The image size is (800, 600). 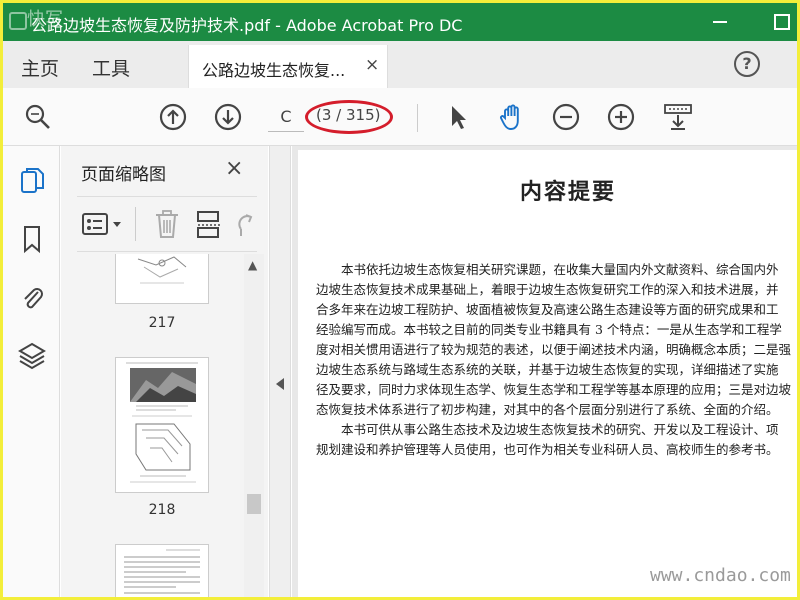 I want to click on body-line: 边坡生态恢复技术成果基础上，着眼于边坡生态恢复研究工作的深入和技术进展，并, so click(x=547, y=289).